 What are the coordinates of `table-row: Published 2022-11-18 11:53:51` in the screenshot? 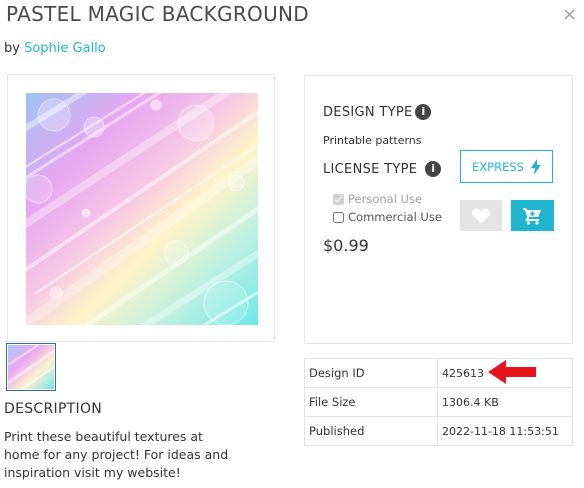 It's located at (438, 431).